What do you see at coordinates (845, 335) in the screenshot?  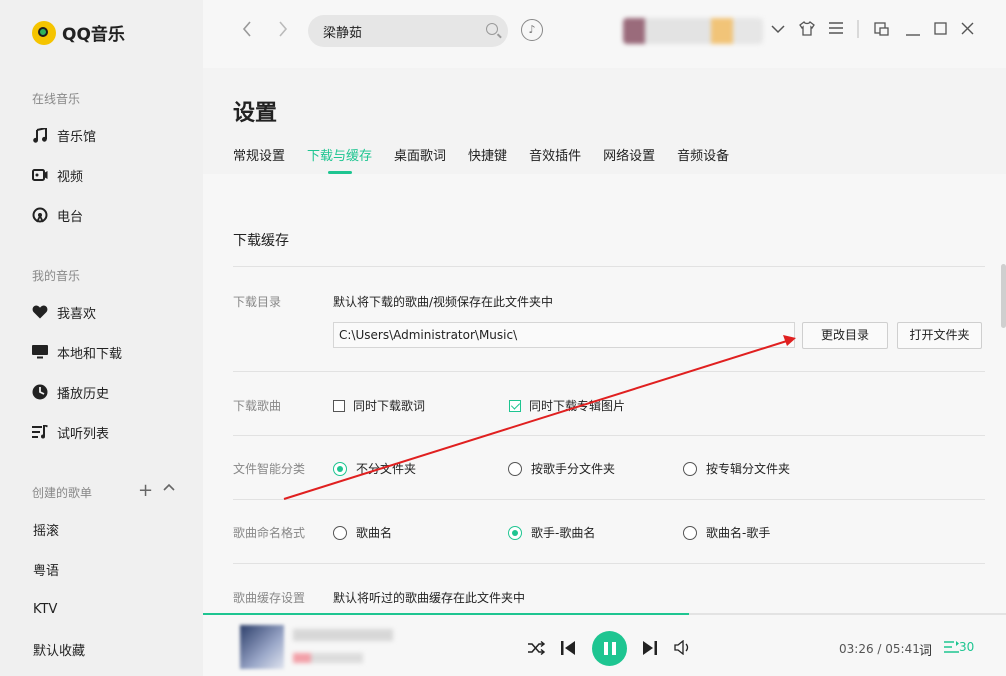 I see `change-dir-button: 更改目录` at bounding box center [845, 335].